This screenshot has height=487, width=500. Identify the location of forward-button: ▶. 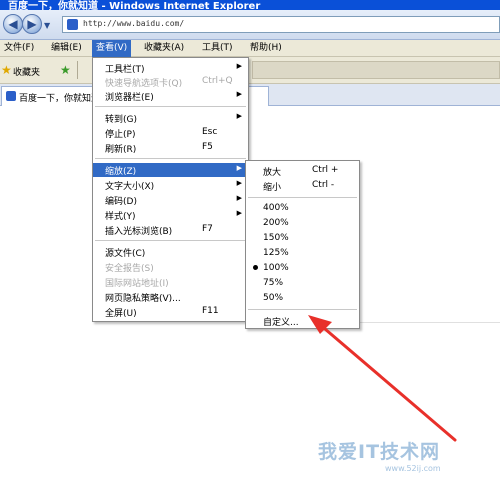
(32, 24).